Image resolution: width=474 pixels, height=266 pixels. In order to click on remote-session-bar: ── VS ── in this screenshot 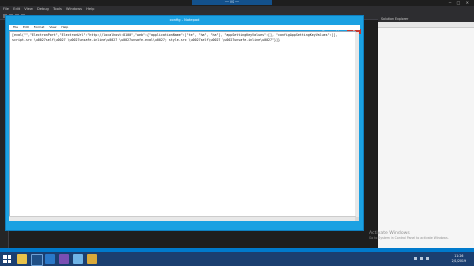, I will do `click(232, 2)`.